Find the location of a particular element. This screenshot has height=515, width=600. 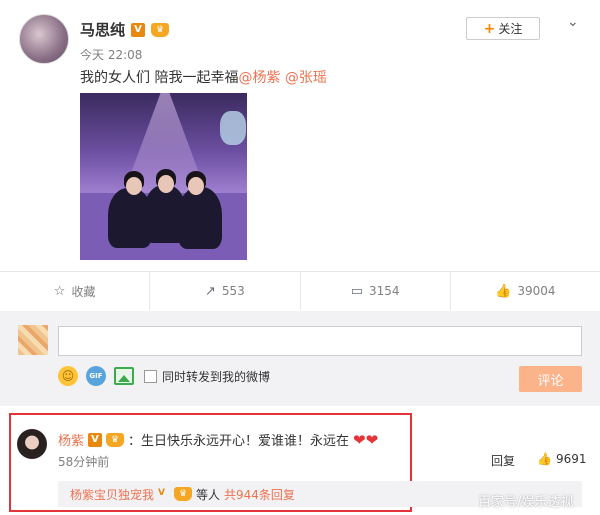

follow-label: 关注 is located at coordinates (510, 29).